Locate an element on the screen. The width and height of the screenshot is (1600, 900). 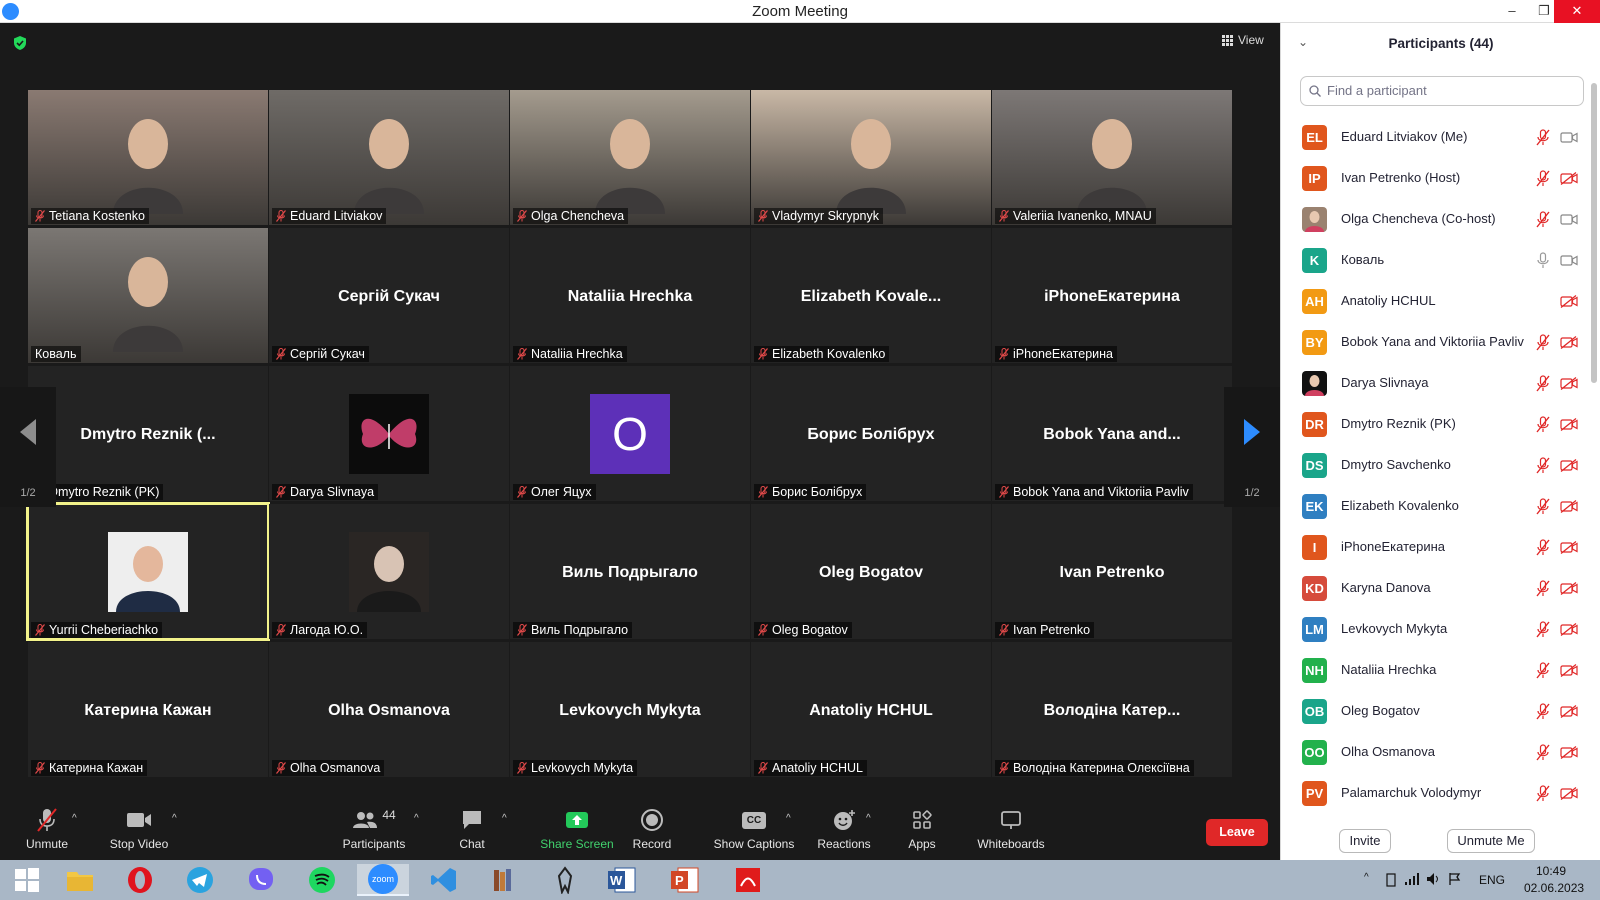
leave-button: Leave is located at coordinates (1237, 832).